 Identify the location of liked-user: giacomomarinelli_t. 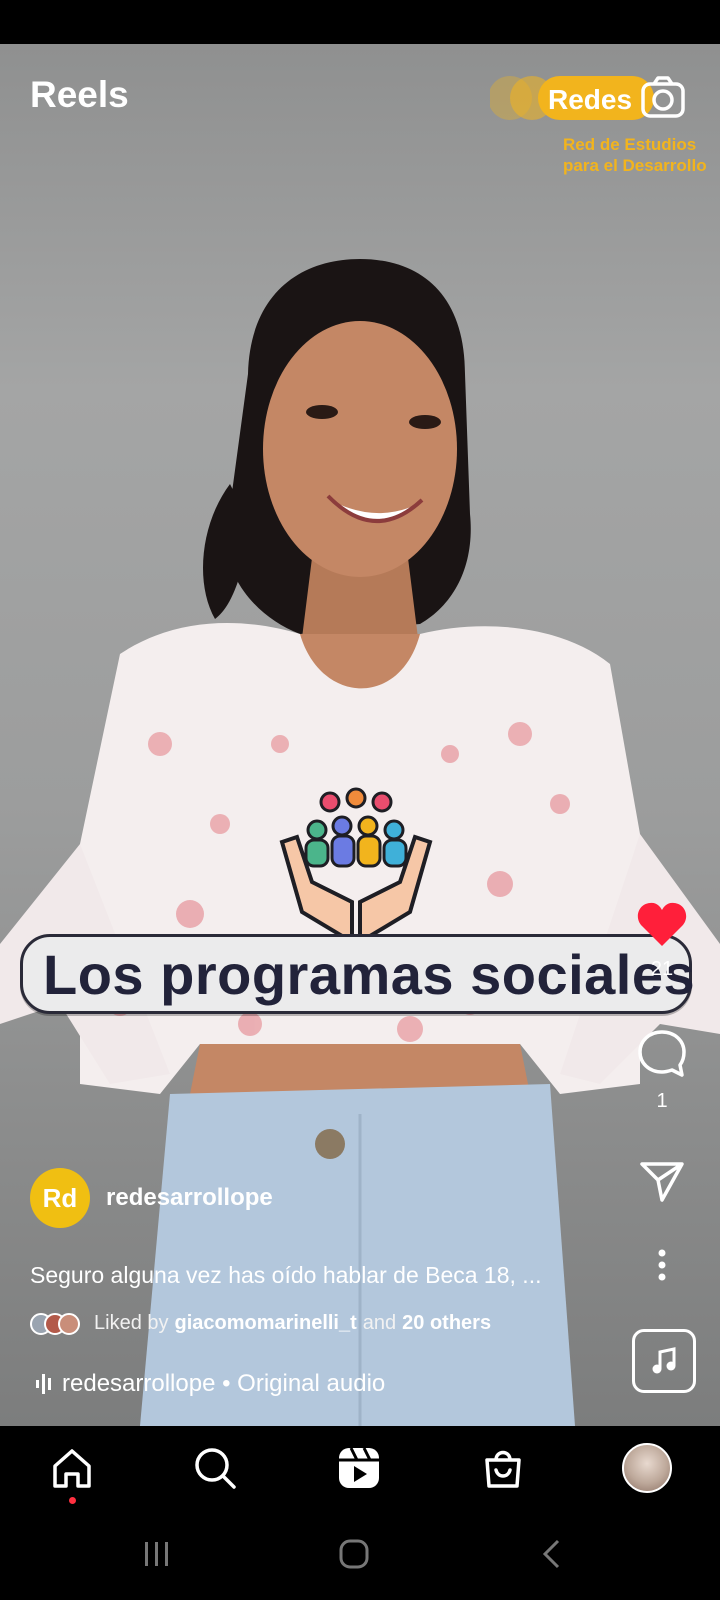
(266, 1323).